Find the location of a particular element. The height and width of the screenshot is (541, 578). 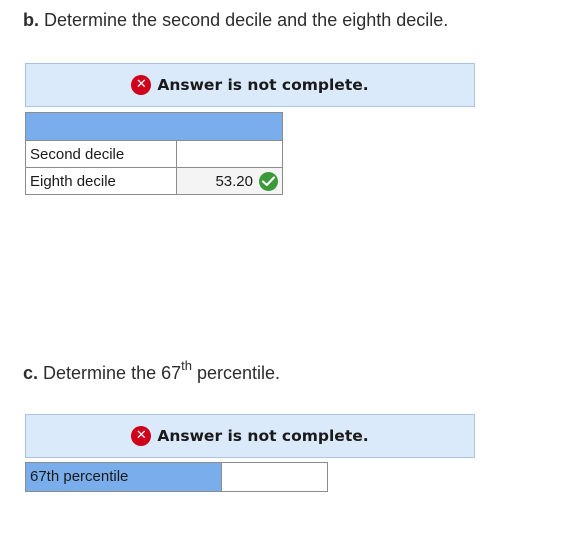

checkmark-icon is located at coordinates (268, 181).